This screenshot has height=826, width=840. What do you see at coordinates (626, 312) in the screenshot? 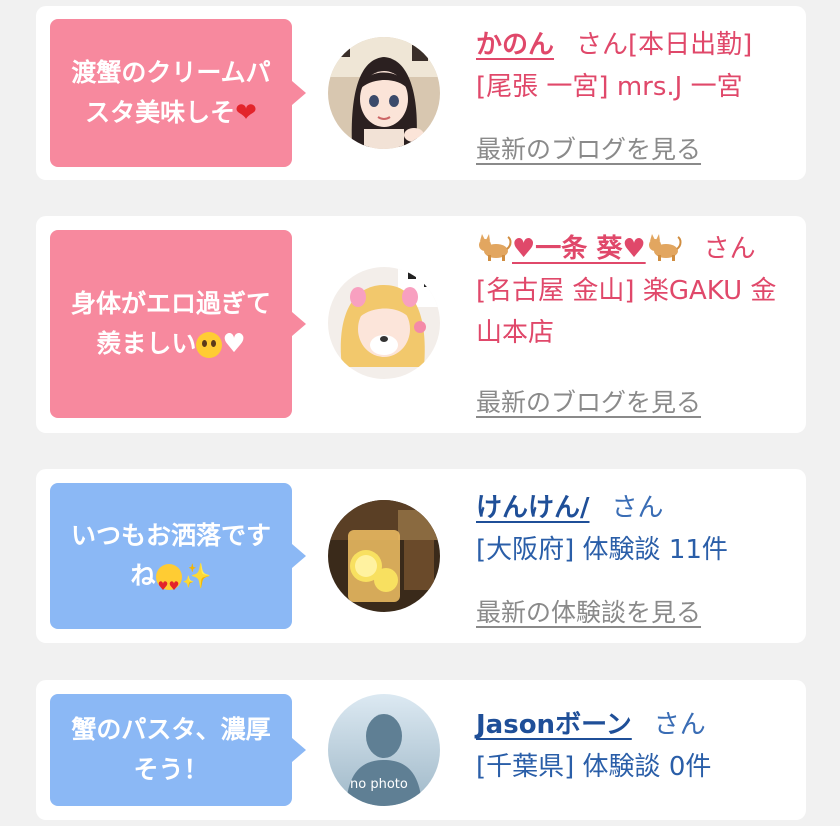
I see `user-details: [名古屋 金山] 楽GAKU 金山本店` at bounding box center [626, 312].